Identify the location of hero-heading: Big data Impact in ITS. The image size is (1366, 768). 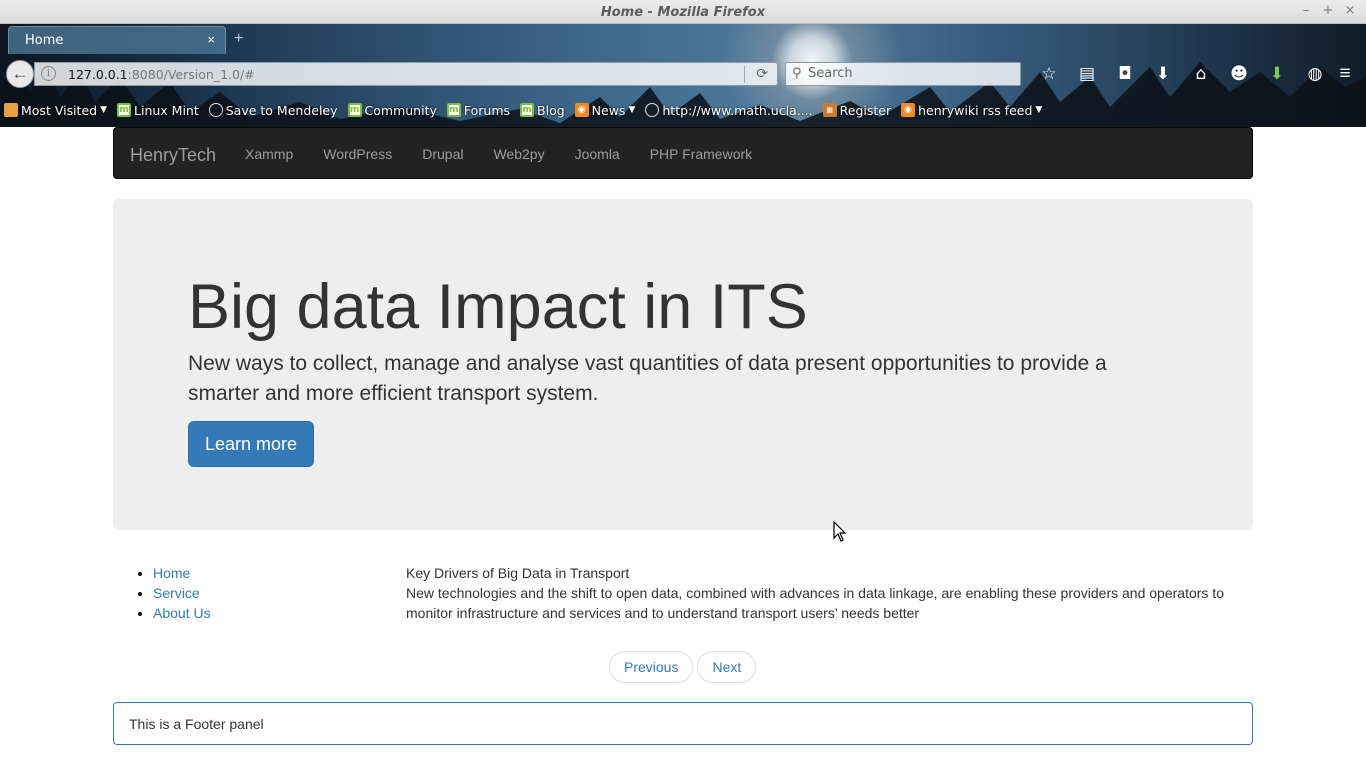
(498, 307).